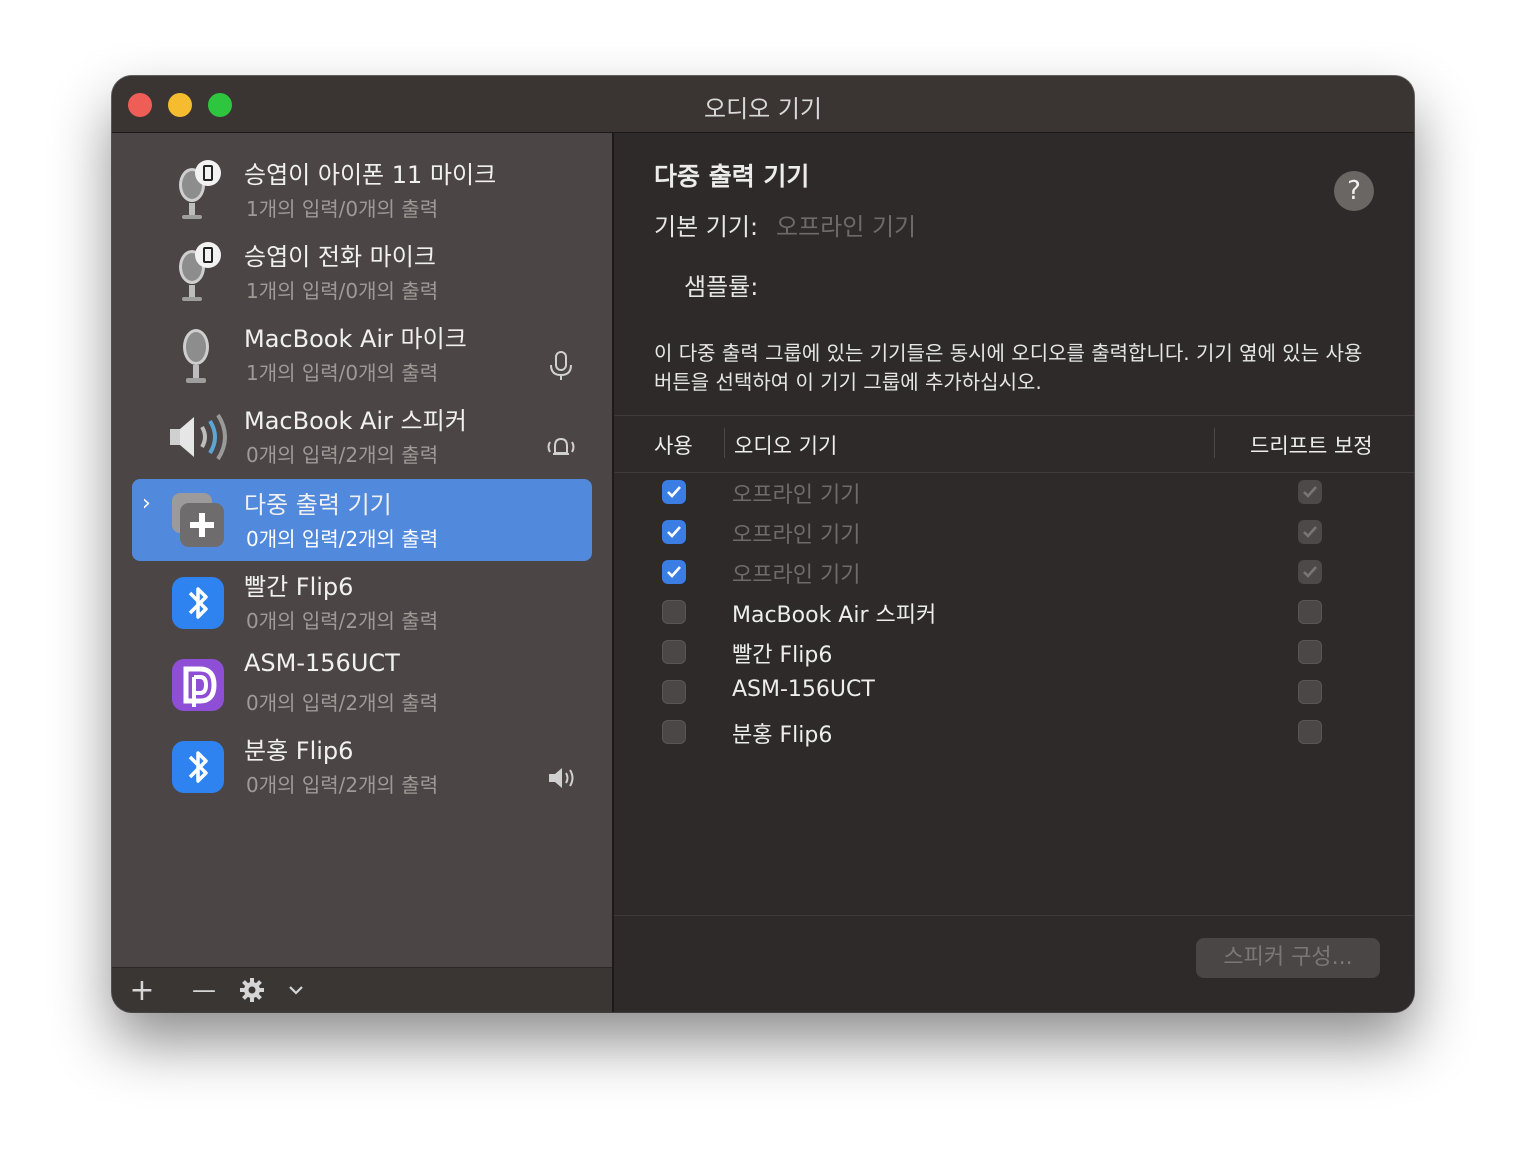 The width and height of the screenshot is (1526, 1160). I want to click on device-item-phone-mic: 승엽이 전화 마이크 1개의 입력/0개의 출력, so click(362, 272).